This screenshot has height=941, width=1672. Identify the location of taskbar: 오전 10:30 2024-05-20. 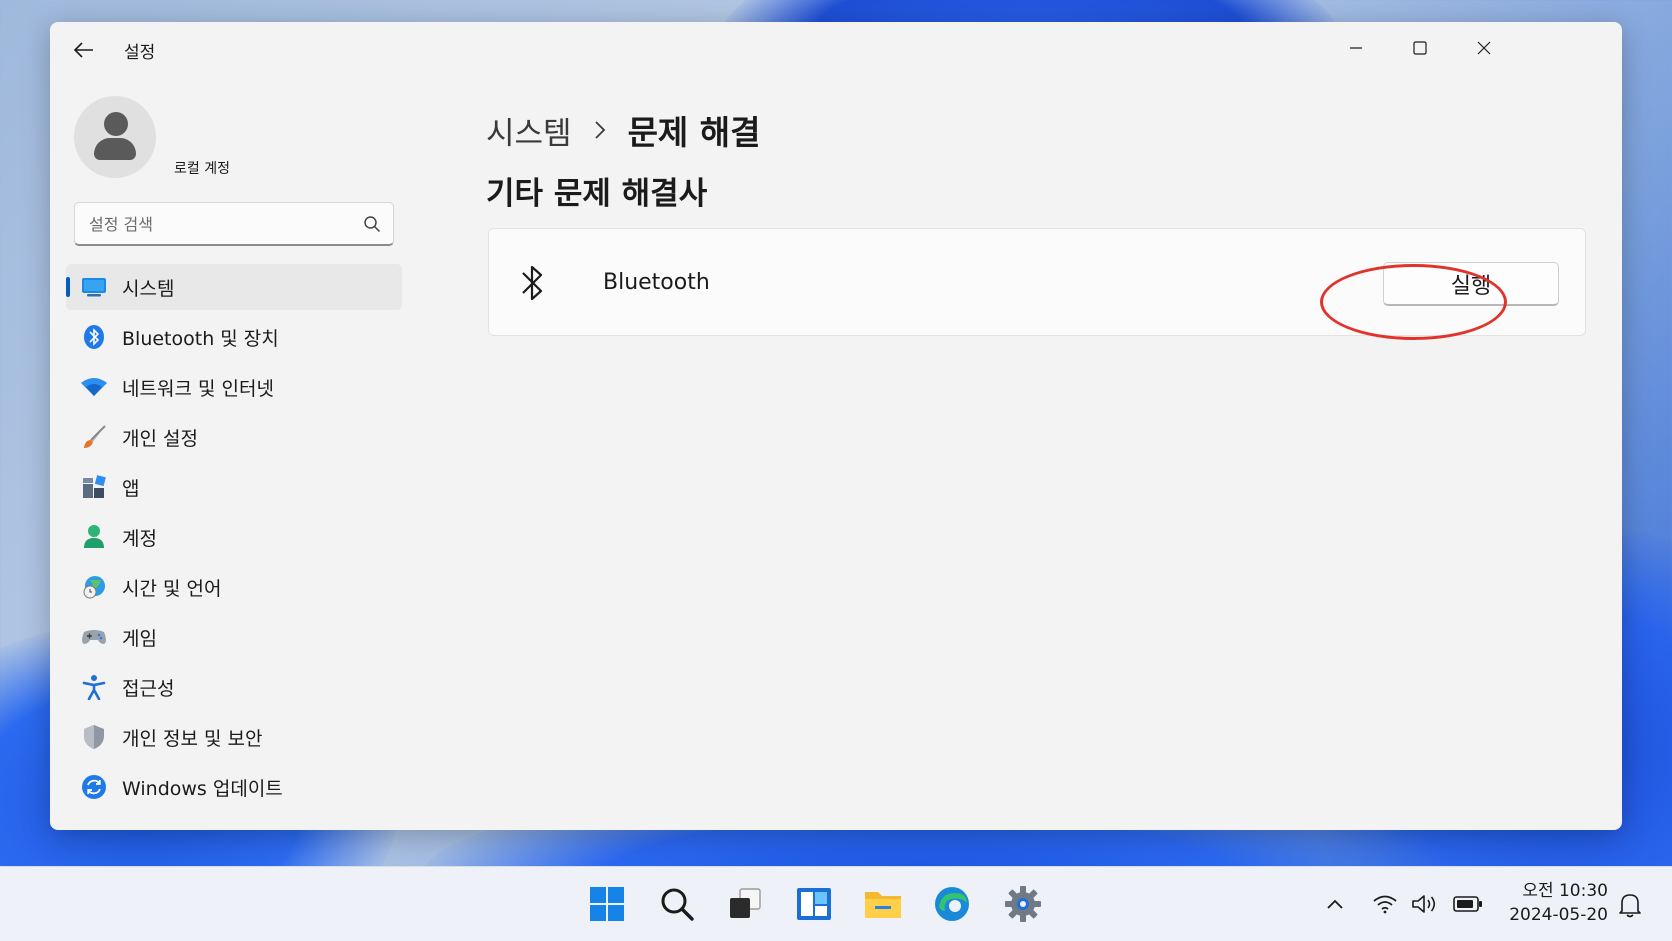
(836, 903).